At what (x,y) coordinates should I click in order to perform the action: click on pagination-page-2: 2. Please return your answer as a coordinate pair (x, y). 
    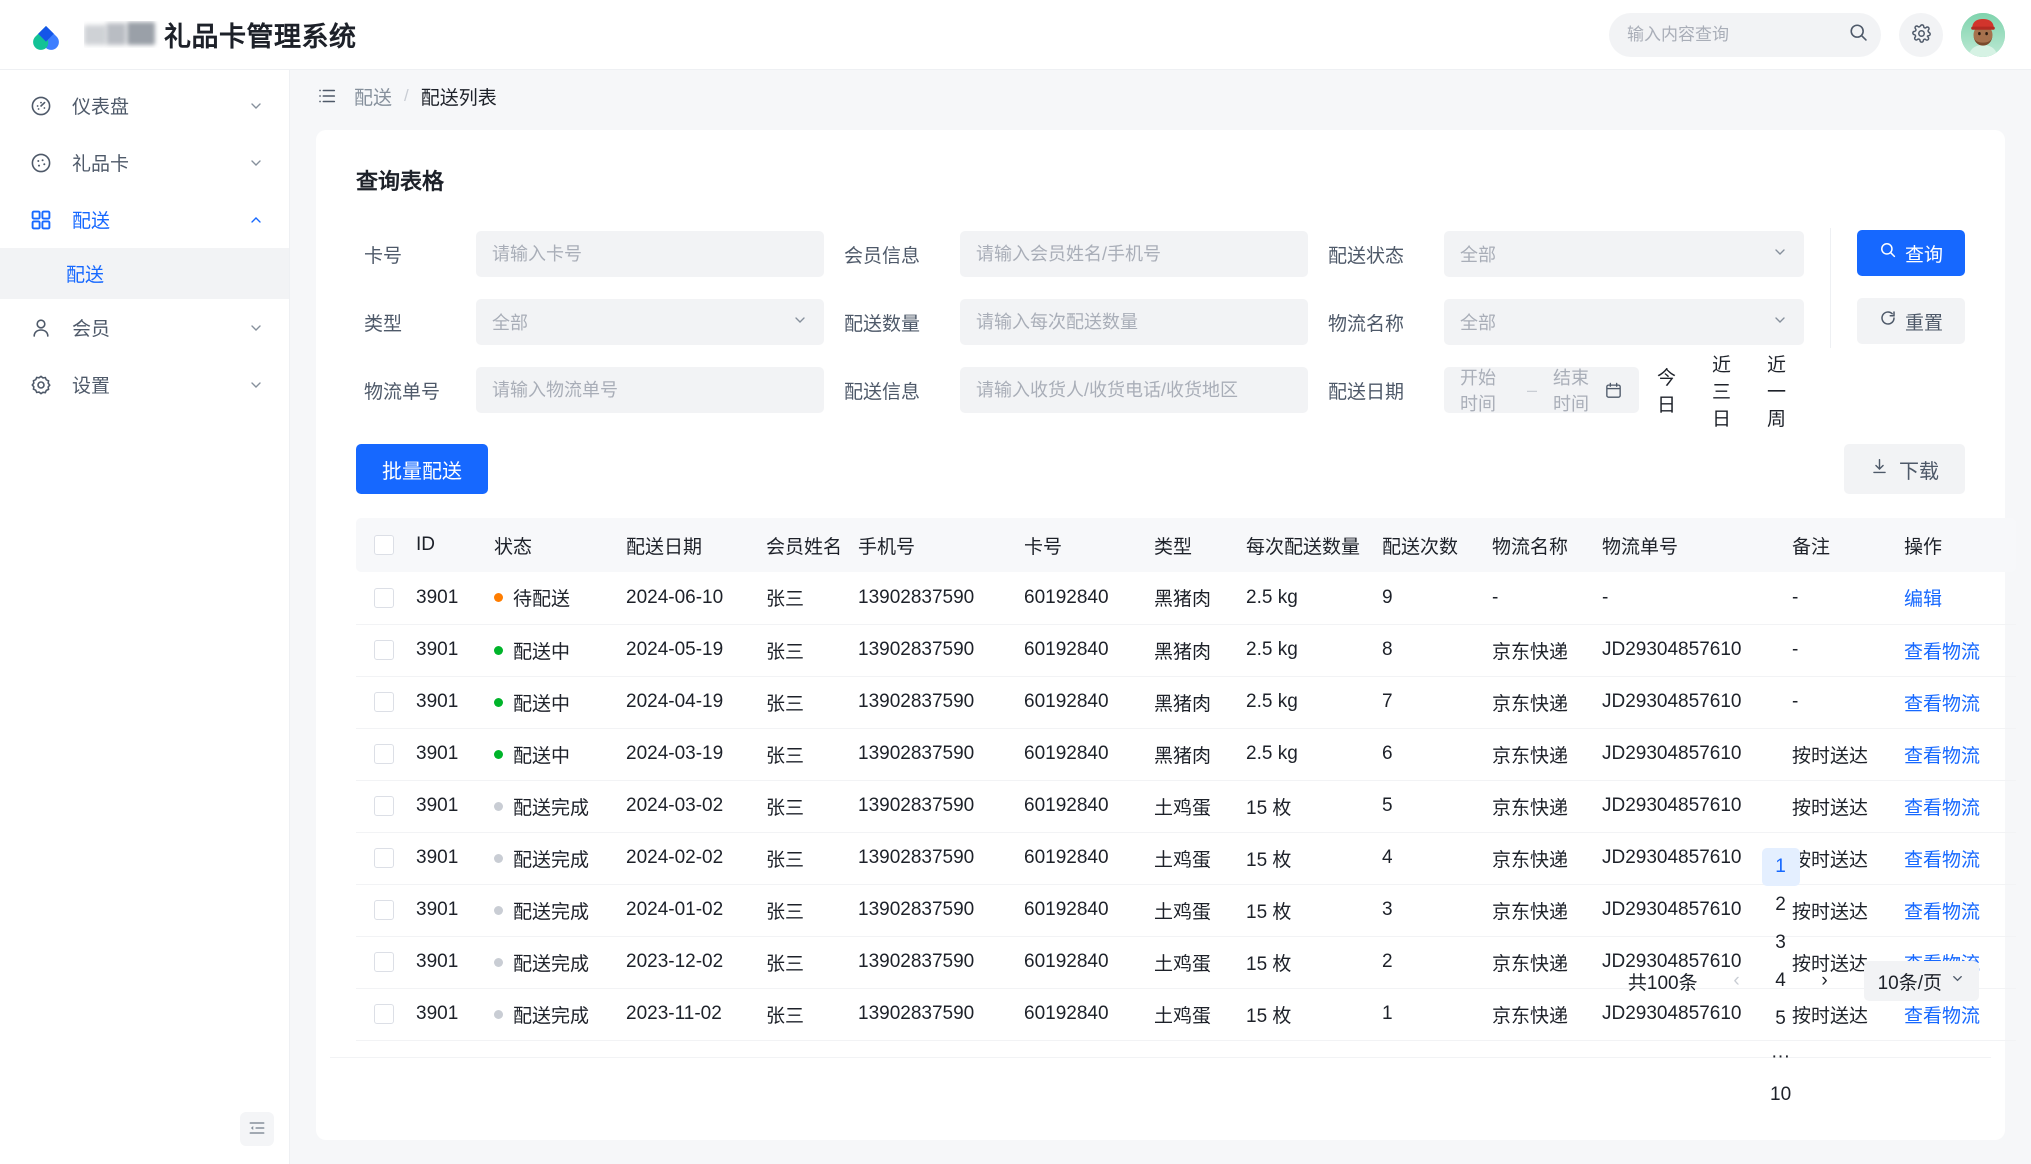
    Looking at the image, I should click on (1781, 905).